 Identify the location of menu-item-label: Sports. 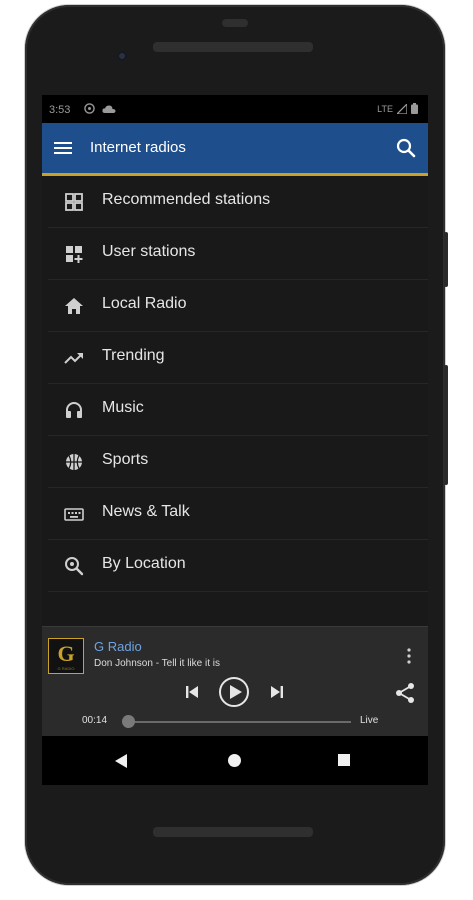
(125, 459).